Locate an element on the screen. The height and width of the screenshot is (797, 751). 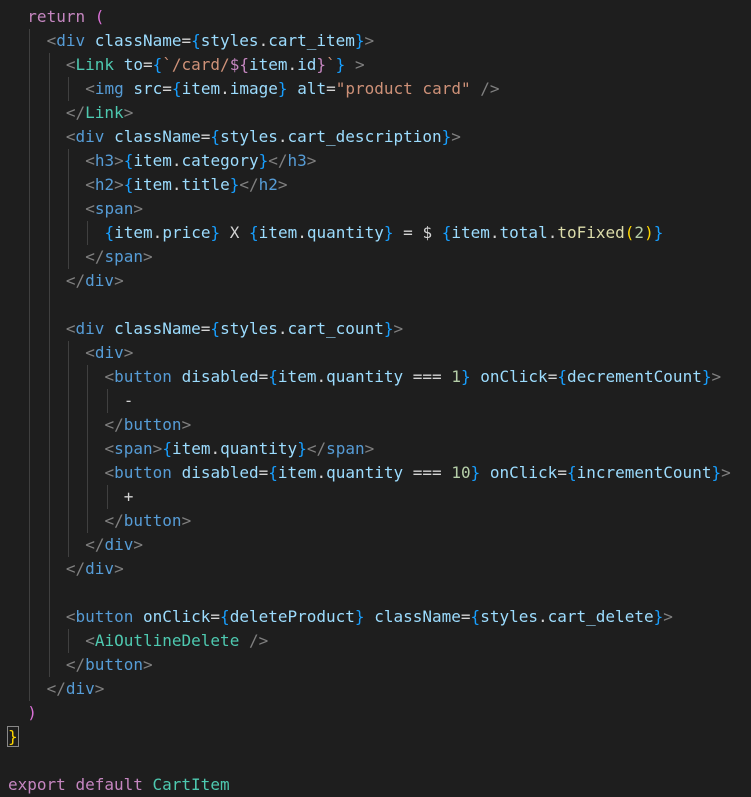
code-line: <div className={styles.cart_count}> is located at coordinates (234, 329).